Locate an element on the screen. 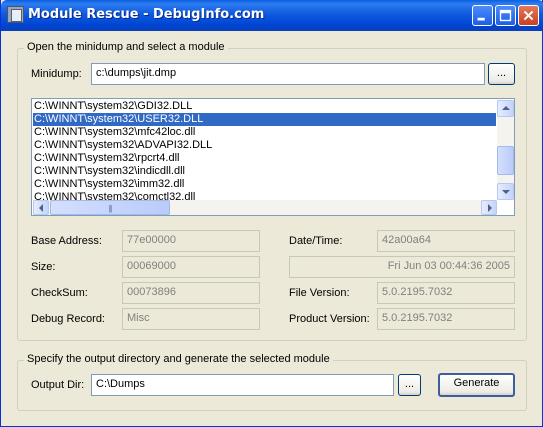 The width and height of the screenshot is (543, 427). app-icon is located at coordinates (15, 14).